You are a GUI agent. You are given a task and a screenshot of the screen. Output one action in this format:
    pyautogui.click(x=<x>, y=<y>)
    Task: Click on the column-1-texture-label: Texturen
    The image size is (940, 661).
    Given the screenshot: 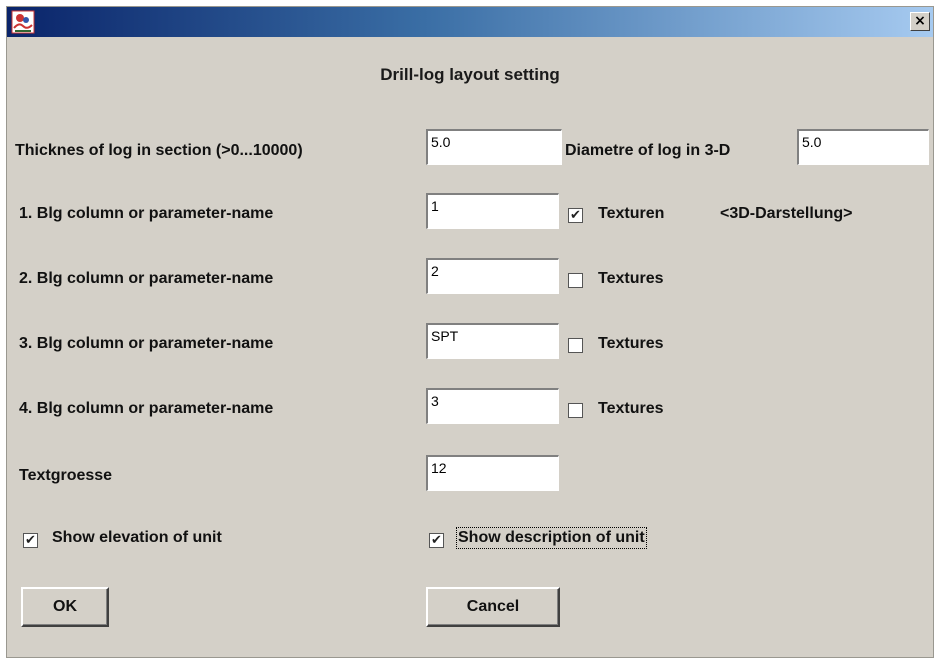 What is the action you would take?
    pyautogui.click(x=631, y=213)
    